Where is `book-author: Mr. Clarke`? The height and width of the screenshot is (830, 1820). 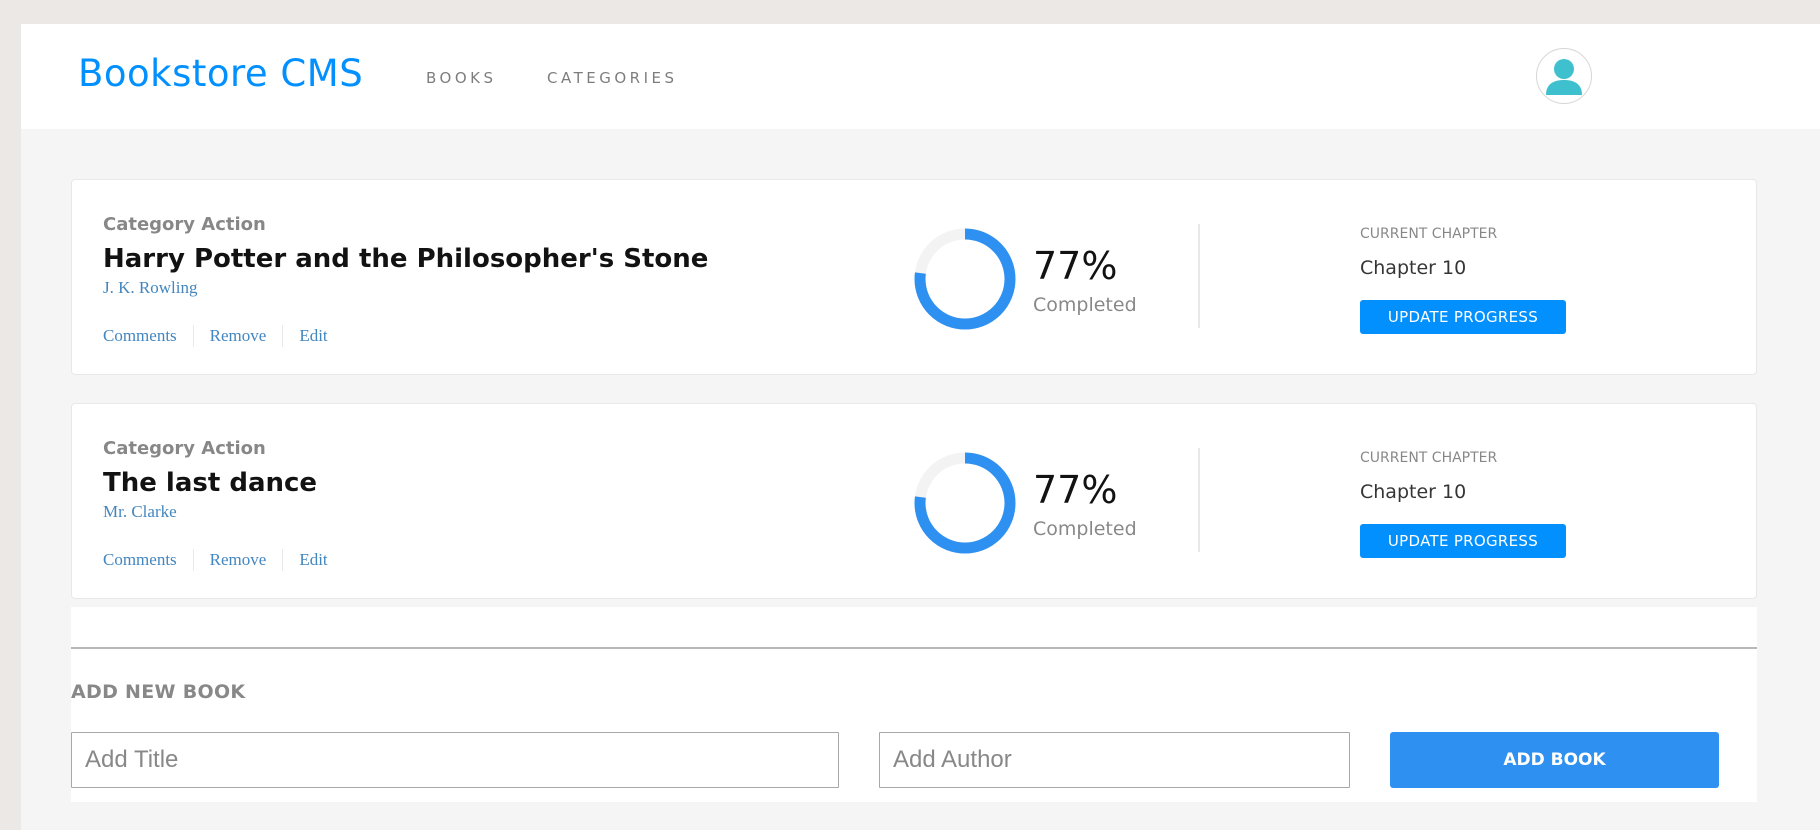 book-author: Mr. Clarke is located at coordinates (140, 511).